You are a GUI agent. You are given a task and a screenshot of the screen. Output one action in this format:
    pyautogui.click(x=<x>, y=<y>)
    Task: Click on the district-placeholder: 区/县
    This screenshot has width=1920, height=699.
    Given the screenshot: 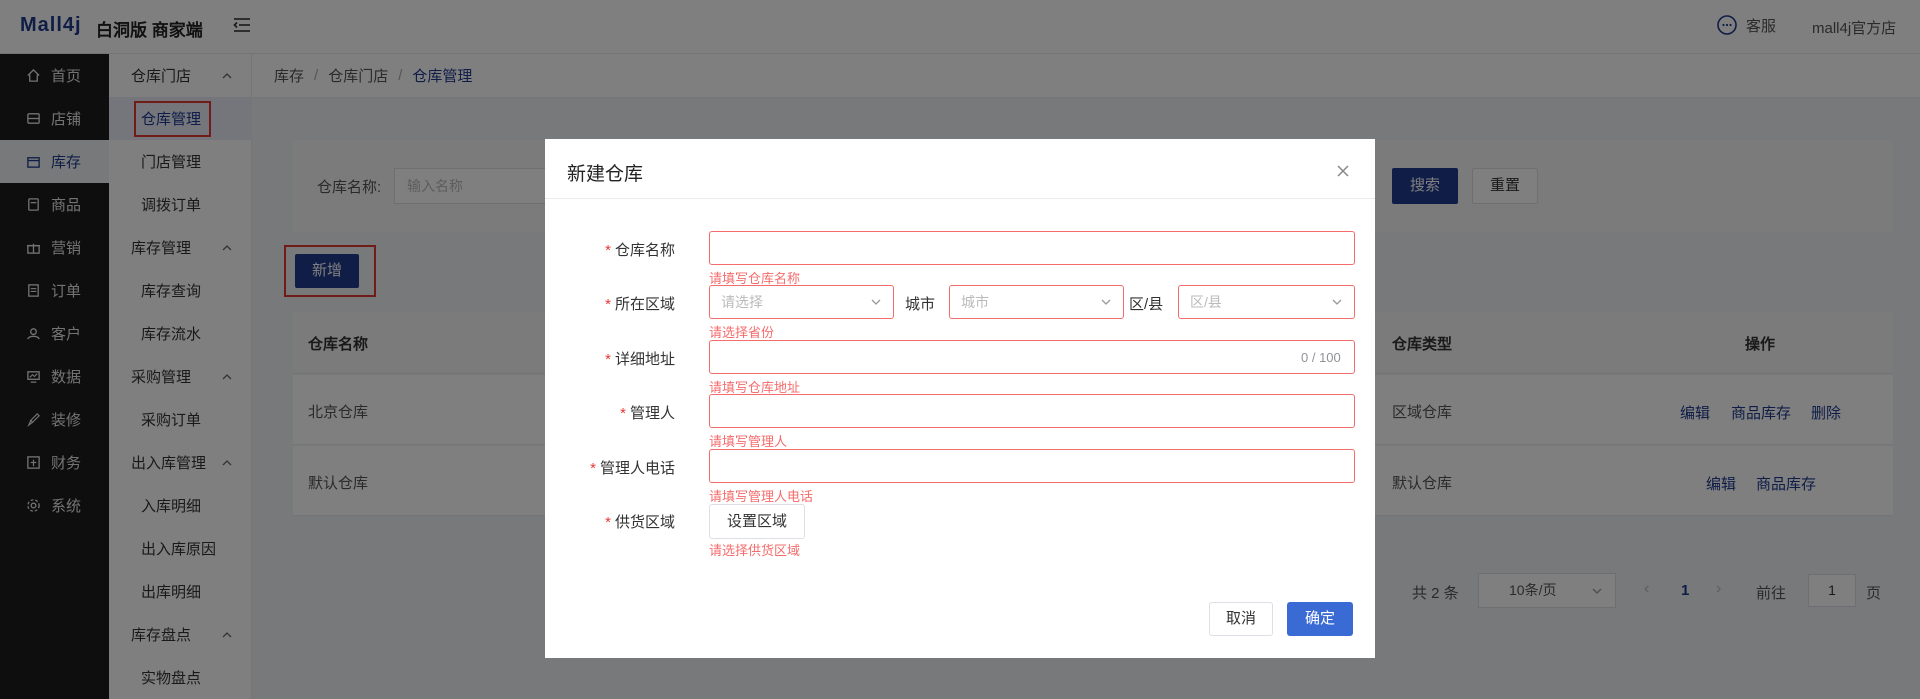 What is the action you would take?
    pyautogui.click(x=1206, y=302)
    